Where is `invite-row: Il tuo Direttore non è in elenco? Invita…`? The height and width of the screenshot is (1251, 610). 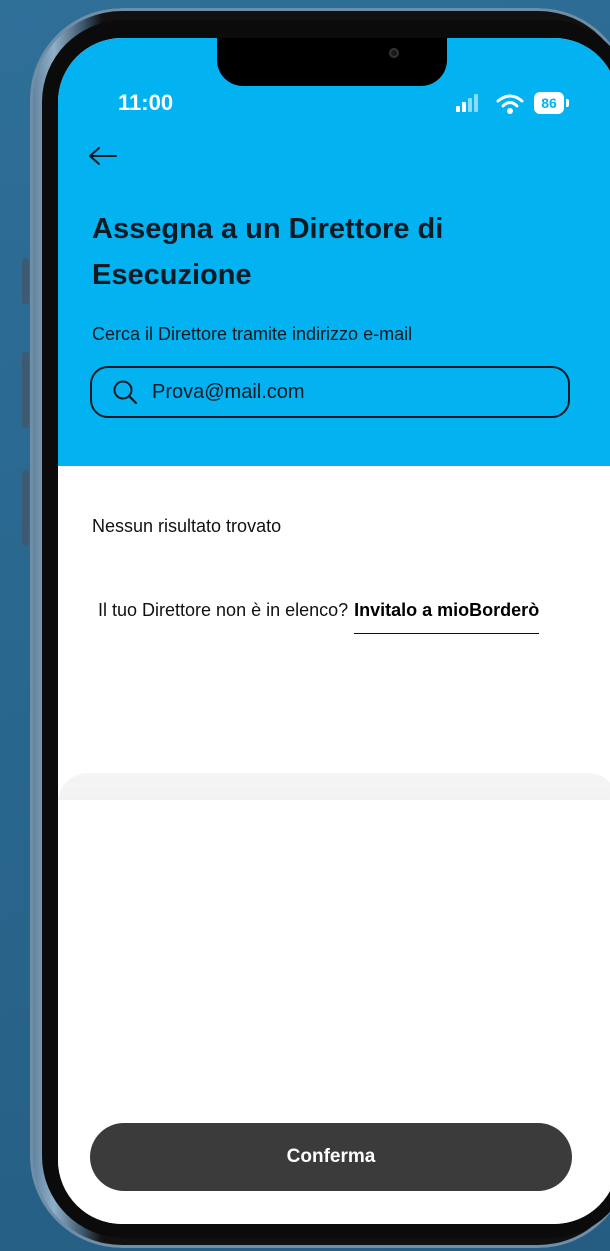
invite-row: Il tuo Direttore non è in elenco? Invita… is located at coordinates (343, 617).